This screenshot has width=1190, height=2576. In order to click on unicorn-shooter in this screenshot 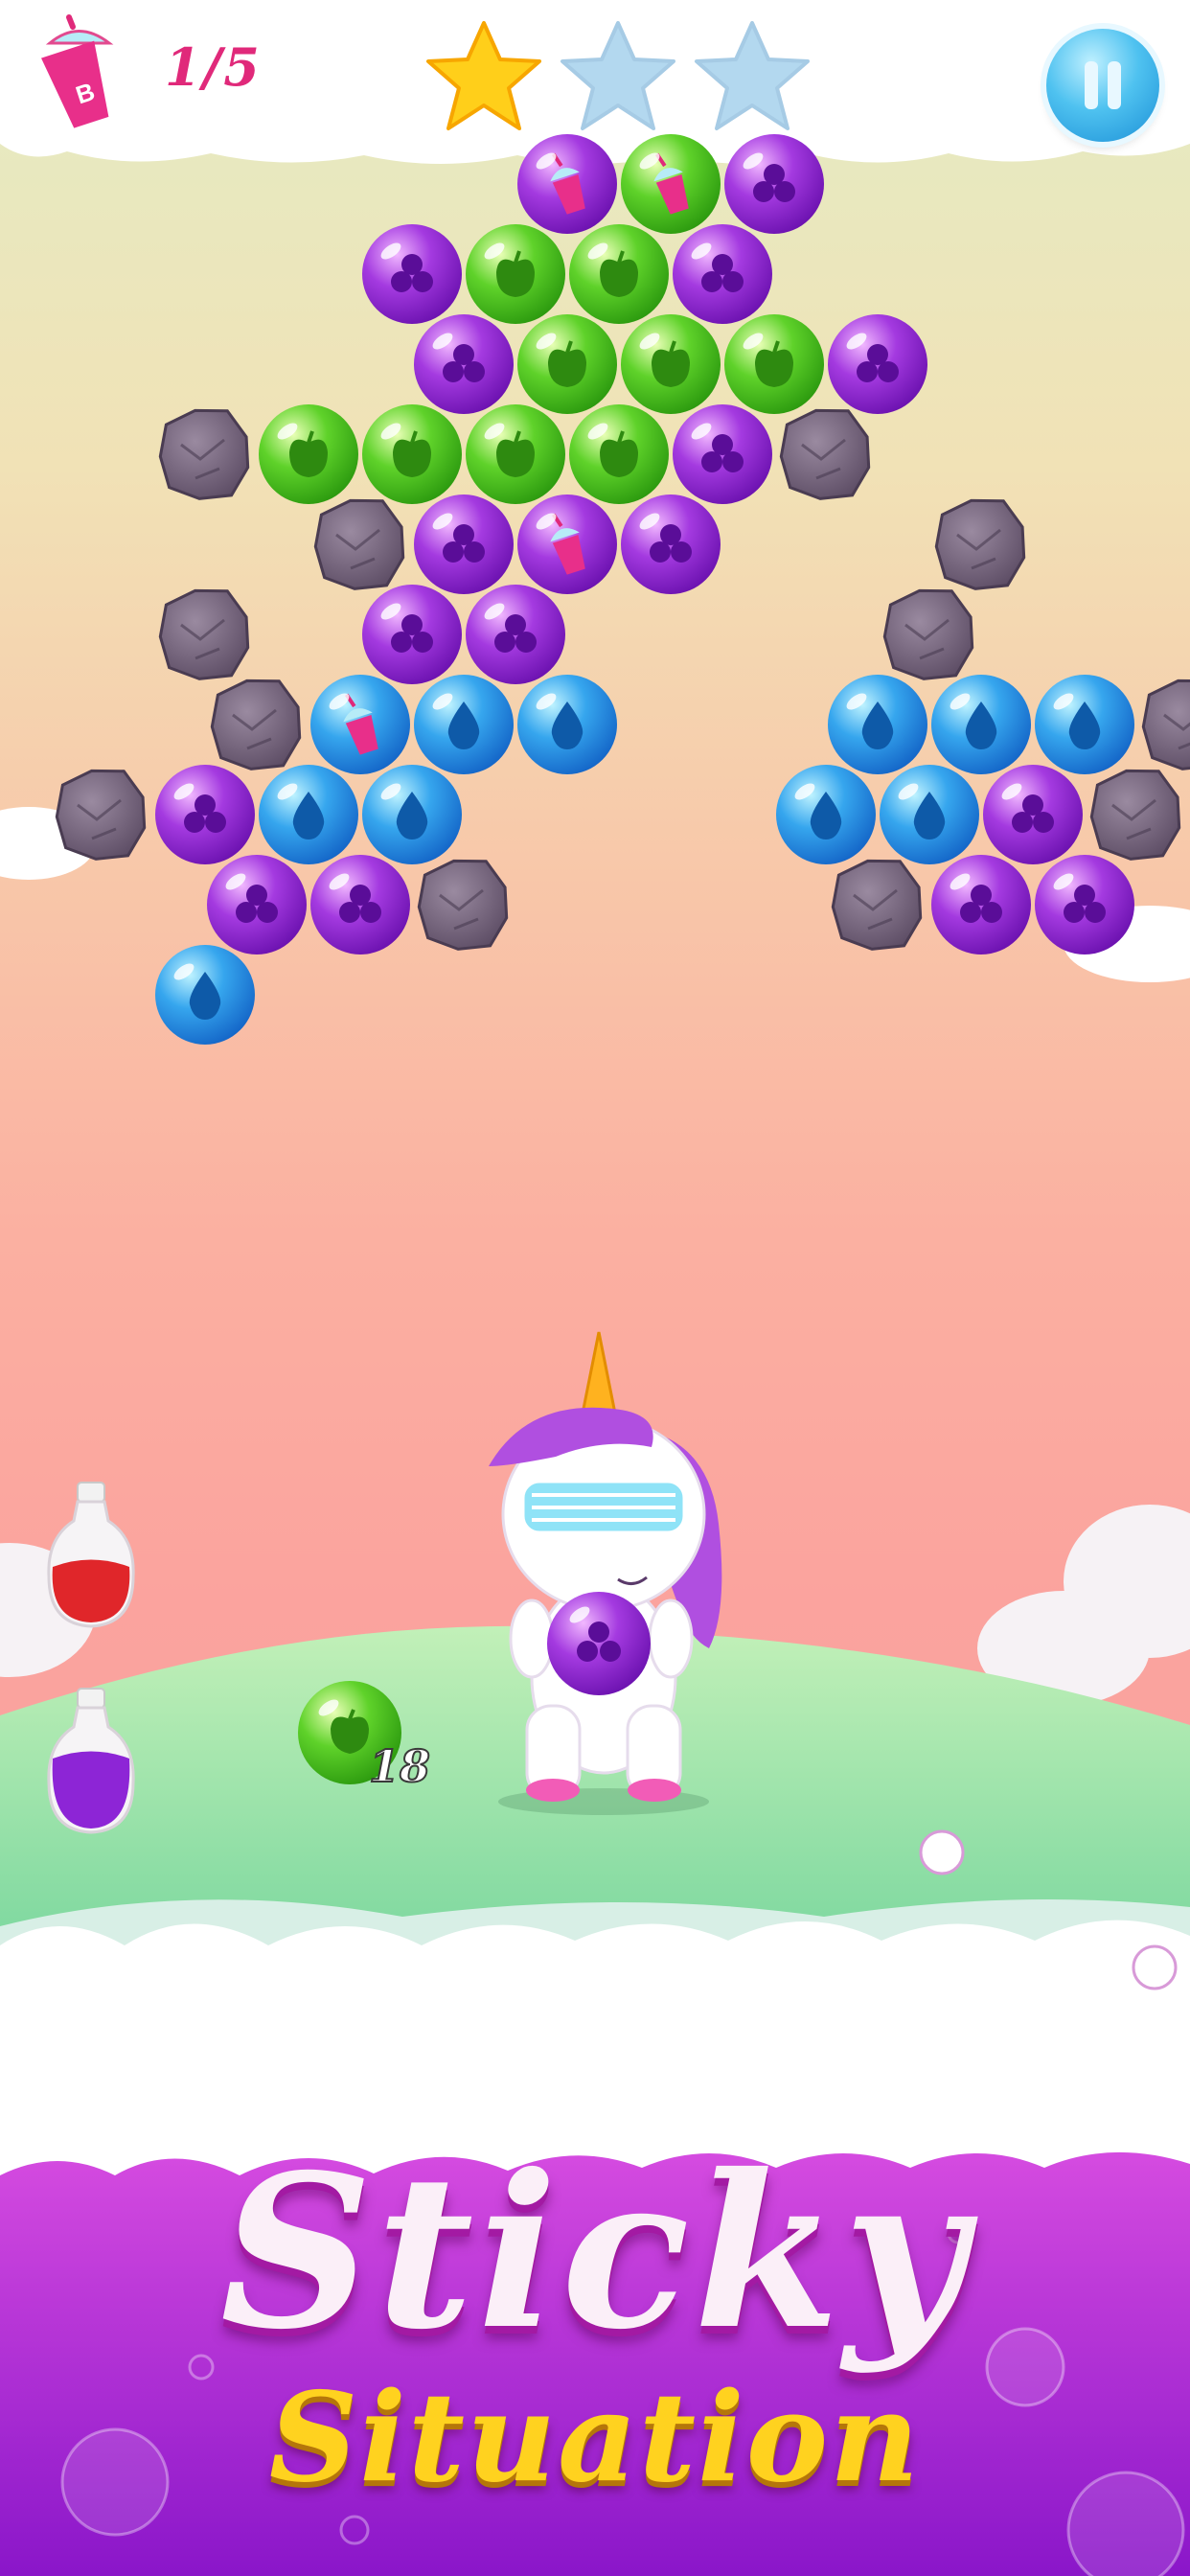, I will do `click(608, 1571)`.